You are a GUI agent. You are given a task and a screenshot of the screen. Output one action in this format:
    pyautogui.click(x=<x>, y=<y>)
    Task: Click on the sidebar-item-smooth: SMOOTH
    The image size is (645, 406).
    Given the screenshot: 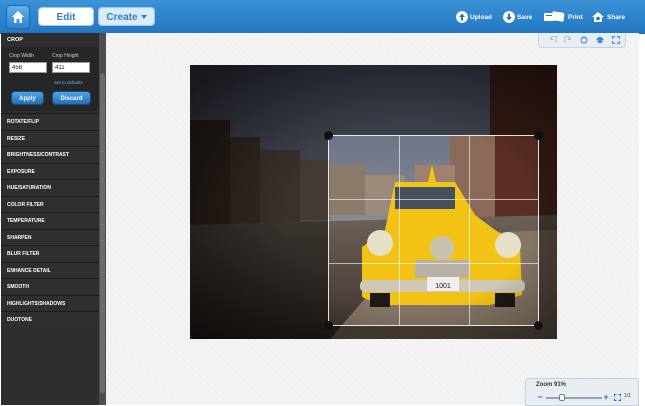 What is the action you would take?
    pyautogui.click(x=50, y=286)
    